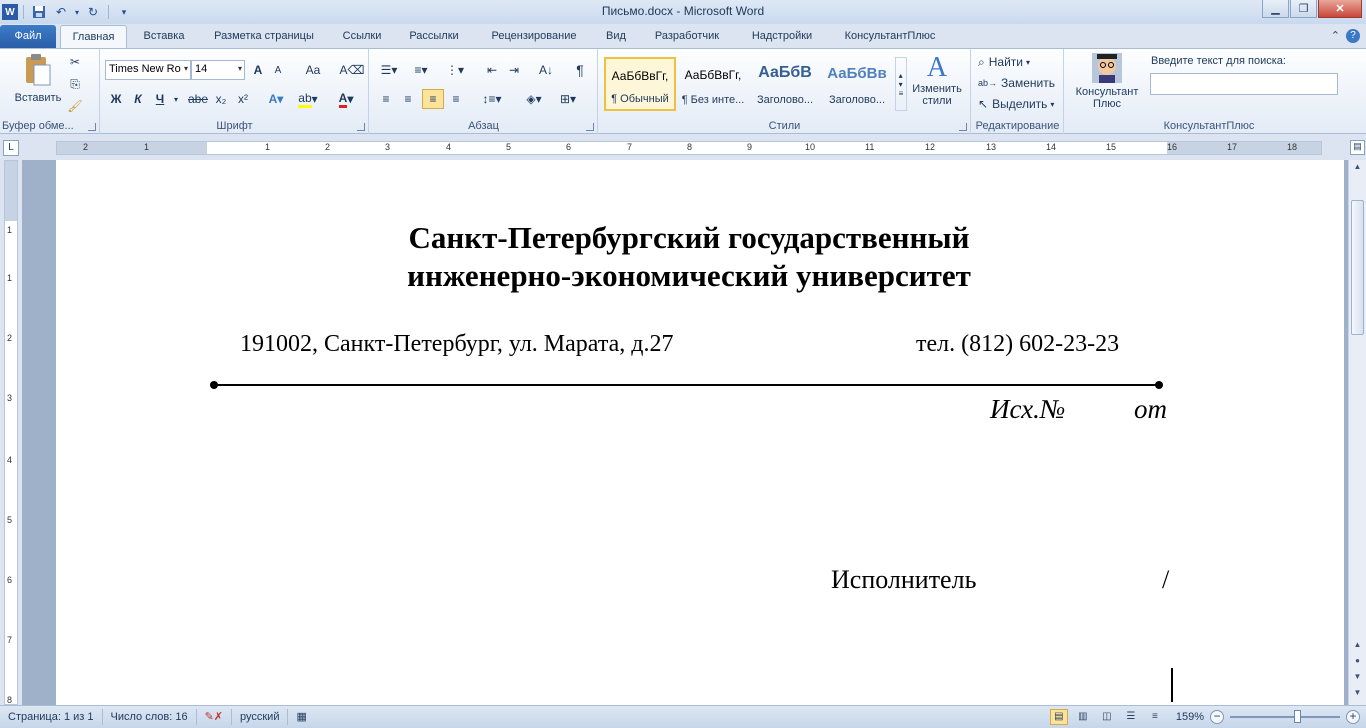 The height and width of the screenshot is (728, 1366). I want to click on status-language: русский, so click(260, 717).